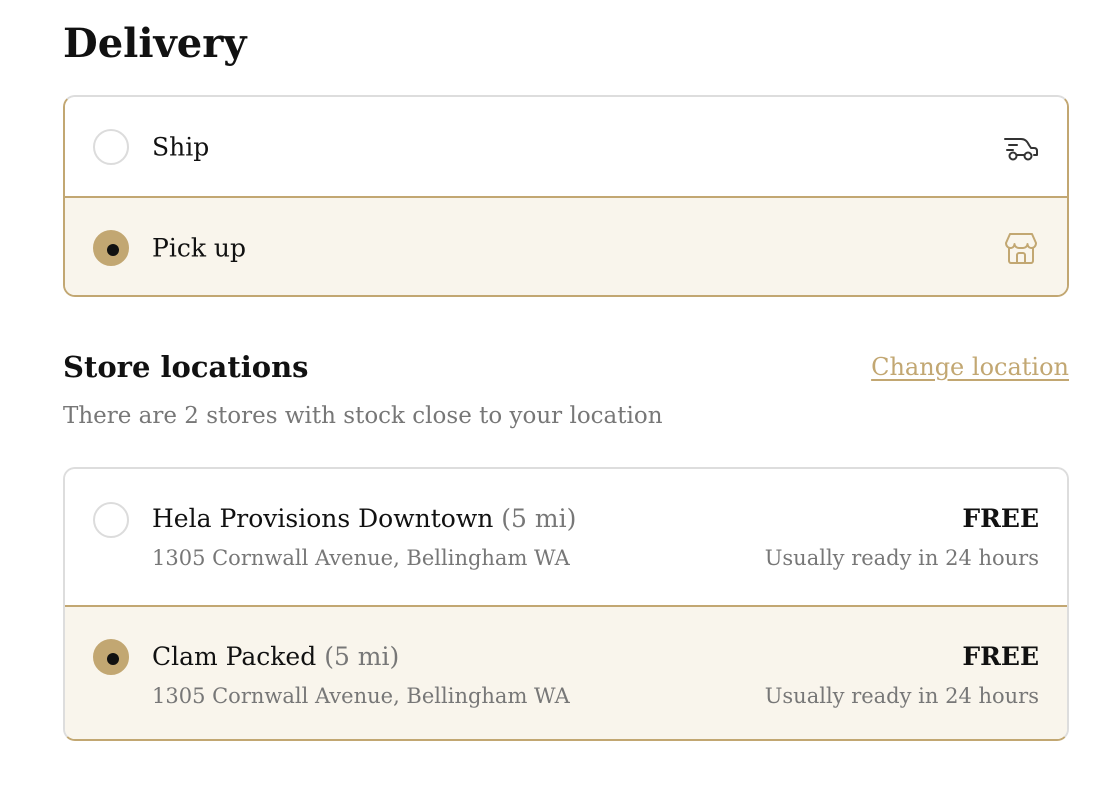 The width and height of the screenshot is (1120, 796). I want to click on store-name-line: Clam Packed (5 mi), so click(275, 656).